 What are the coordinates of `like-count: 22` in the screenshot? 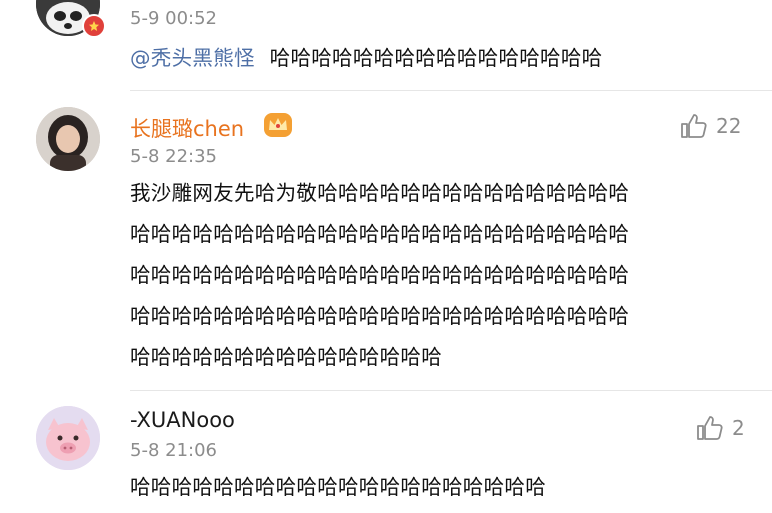 It's located at (729, 126).